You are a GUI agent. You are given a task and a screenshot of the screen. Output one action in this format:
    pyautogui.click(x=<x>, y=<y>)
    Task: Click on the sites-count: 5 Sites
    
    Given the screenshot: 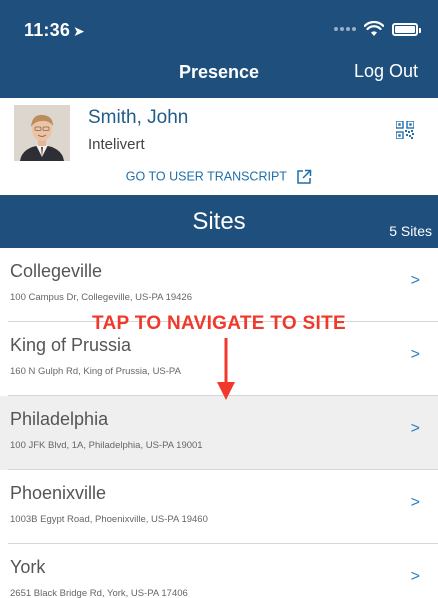 What is the action you would take?
    pyautogui.click(x=410, y=231)
    